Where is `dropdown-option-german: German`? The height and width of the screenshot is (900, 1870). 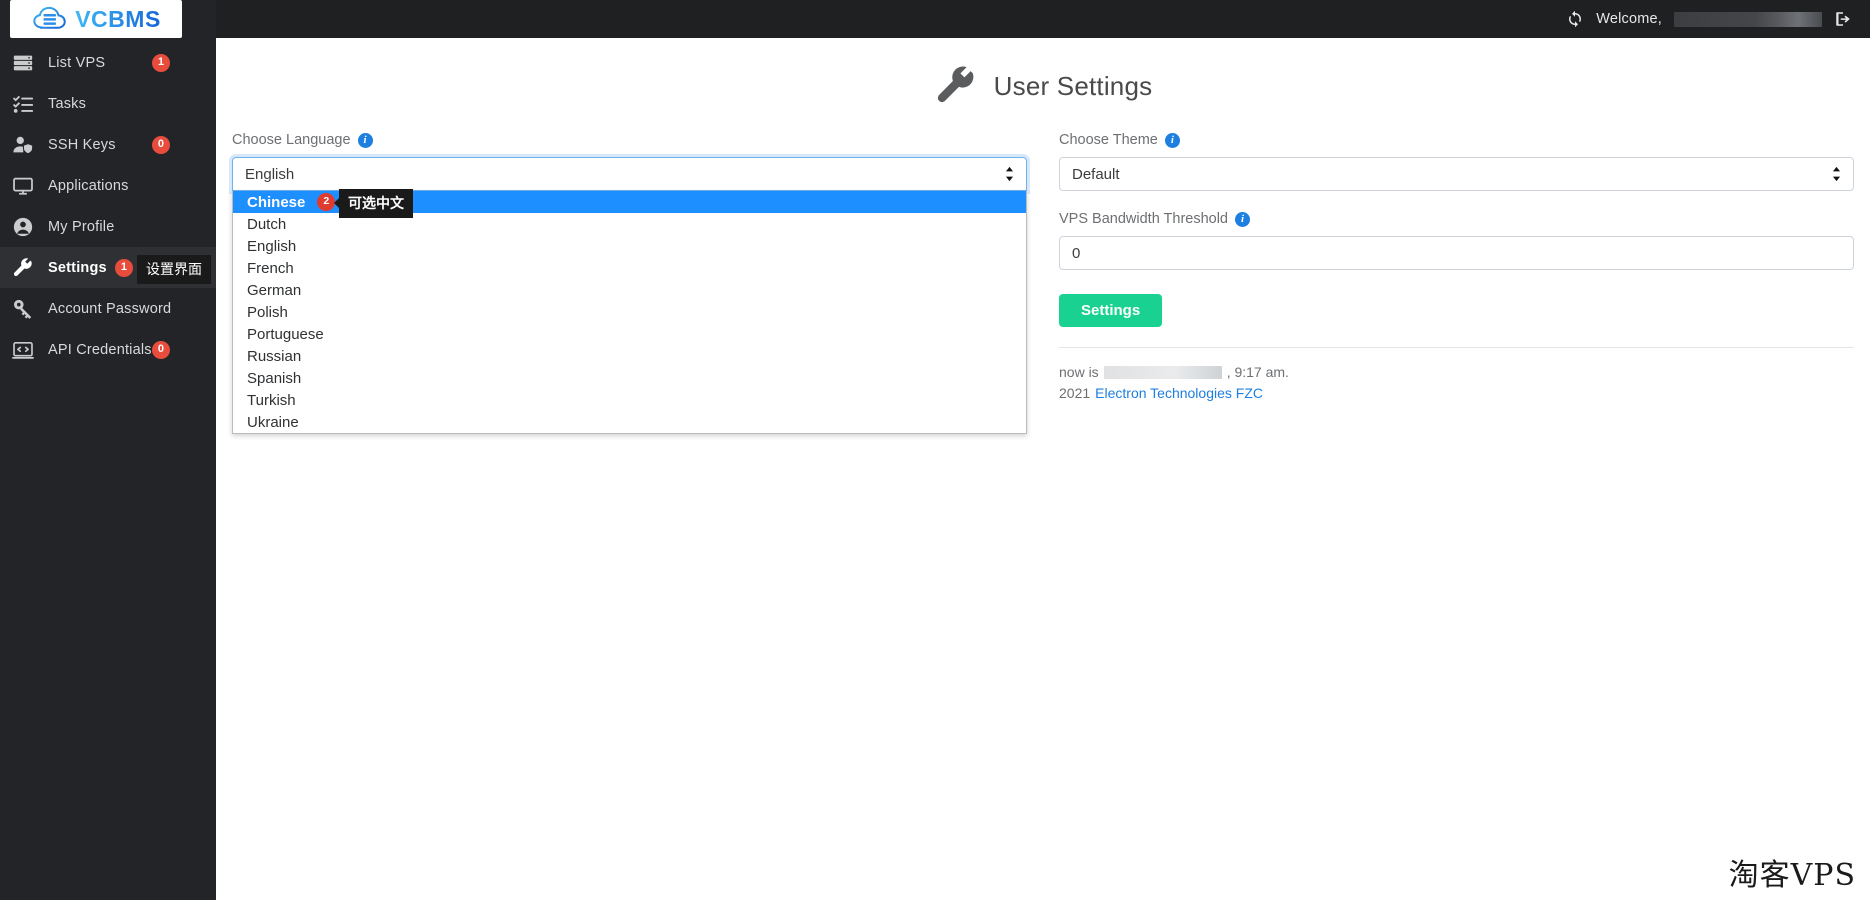
dropdown-option-german: German is located at coordinates (629, 290).